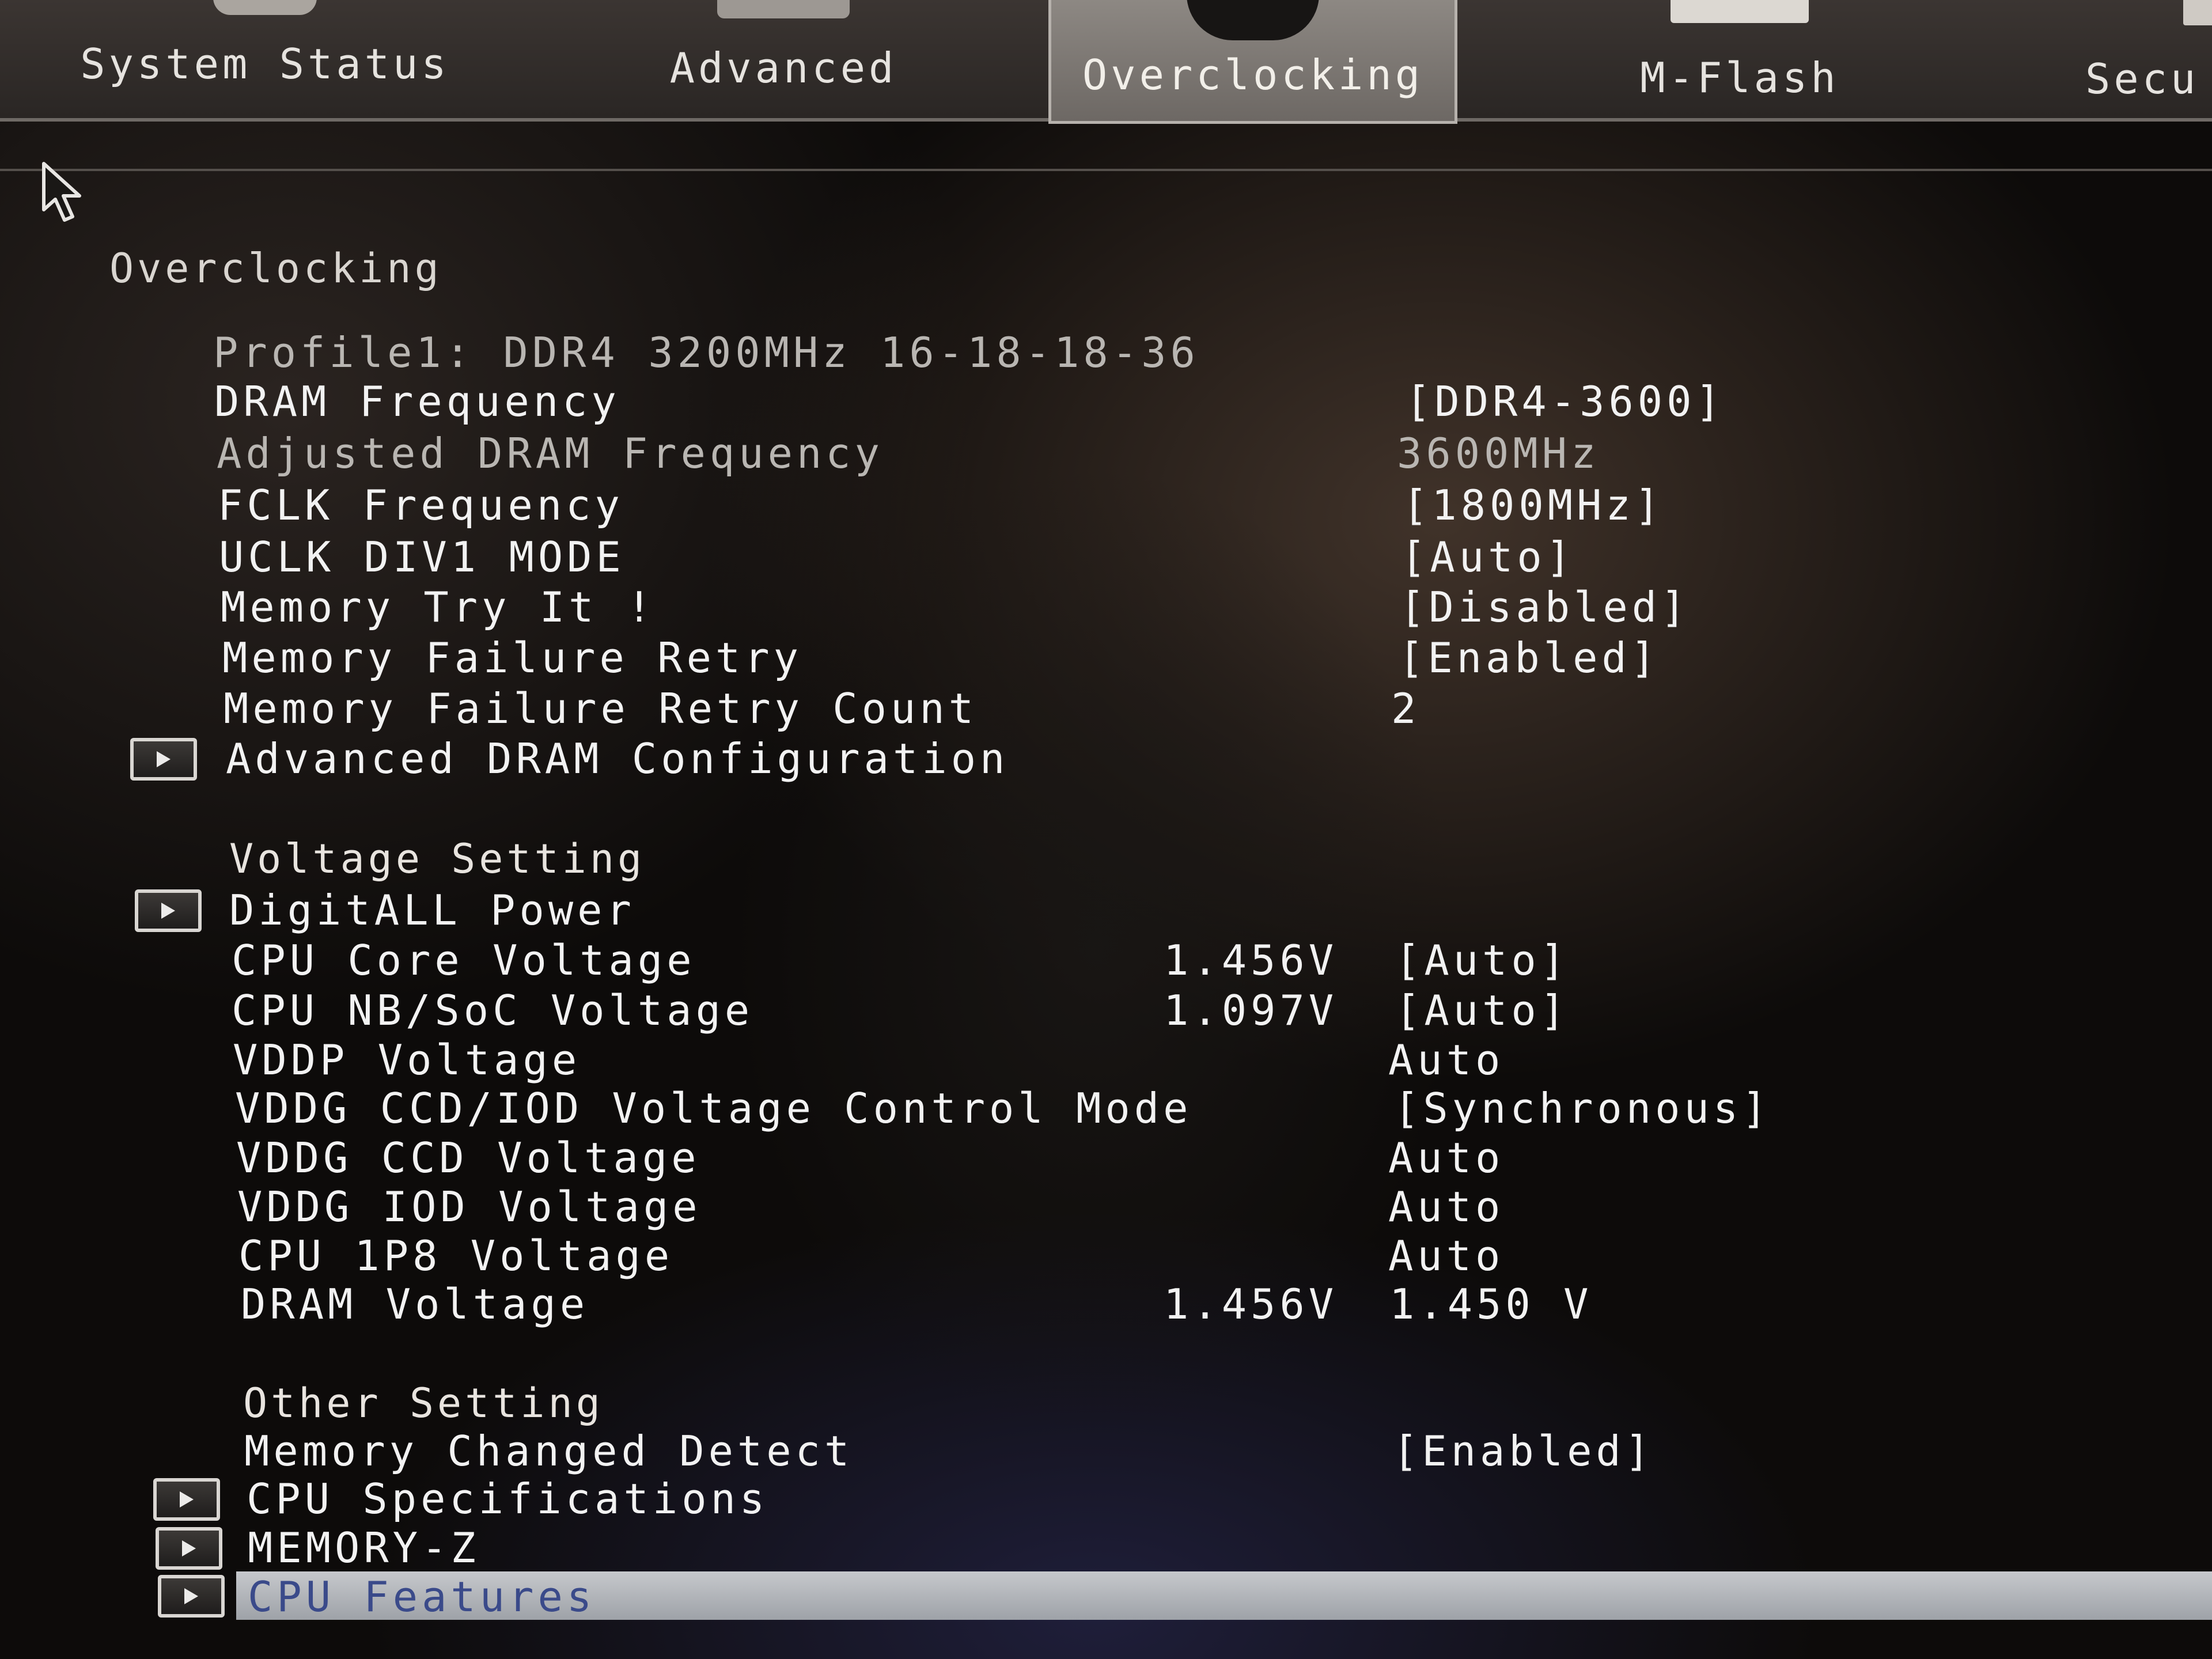 The image size is (2212, 1659). Describe the element at coordinates (1106, 506) in the screenshot. I see `setting-fclk-frequency: FCLK Frequency [1800MHz]` at that location.